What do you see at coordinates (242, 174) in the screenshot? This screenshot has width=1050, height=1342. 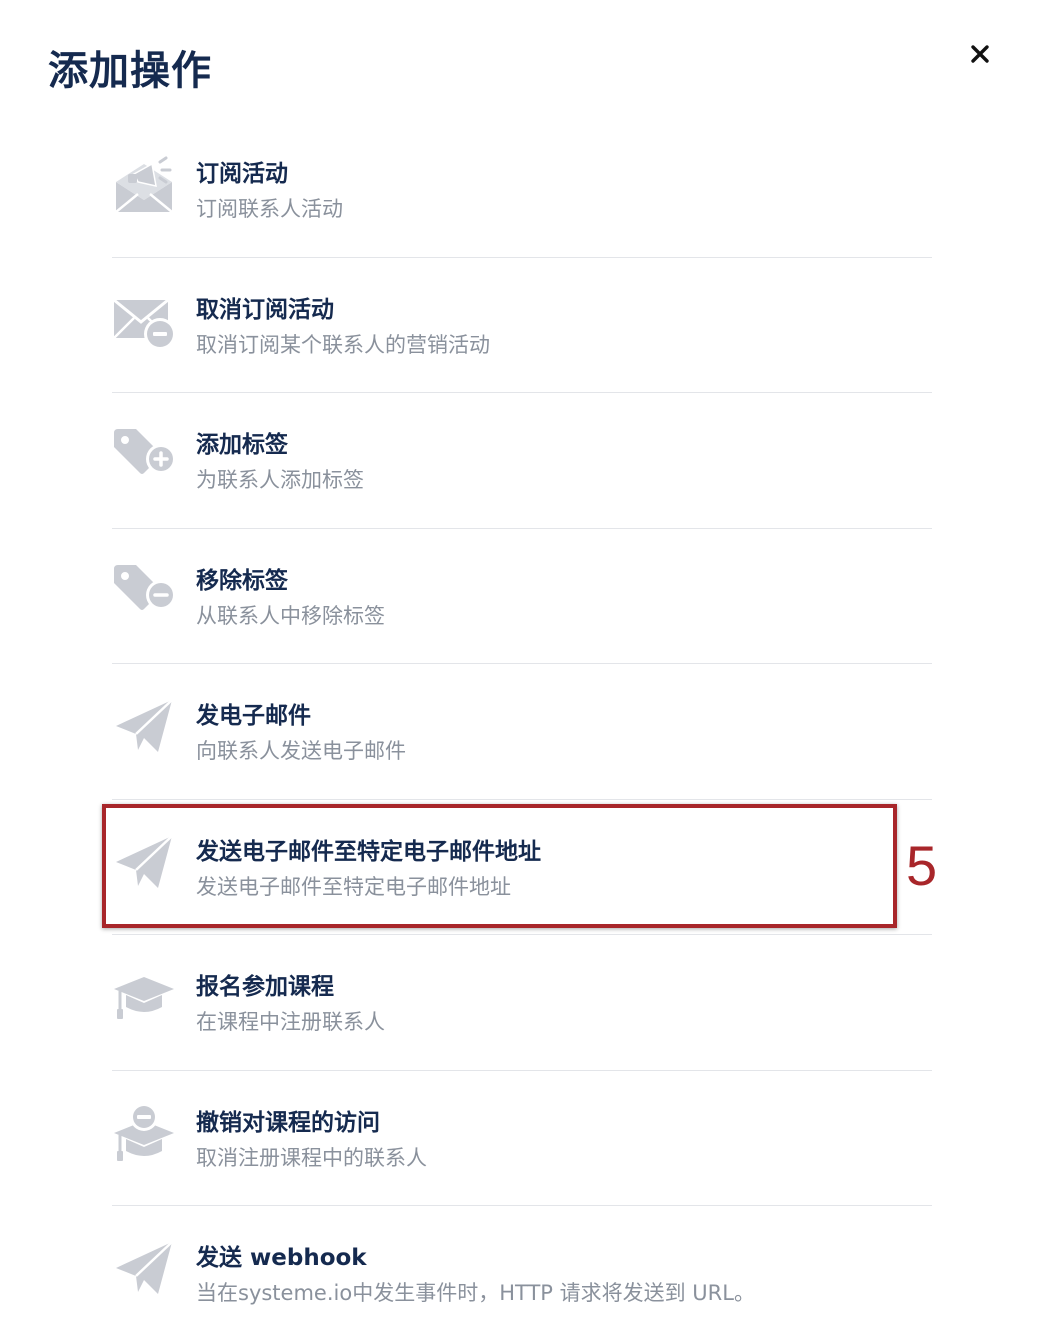 I see `action-title: 订阅活动` at bounding box center [242, 174].